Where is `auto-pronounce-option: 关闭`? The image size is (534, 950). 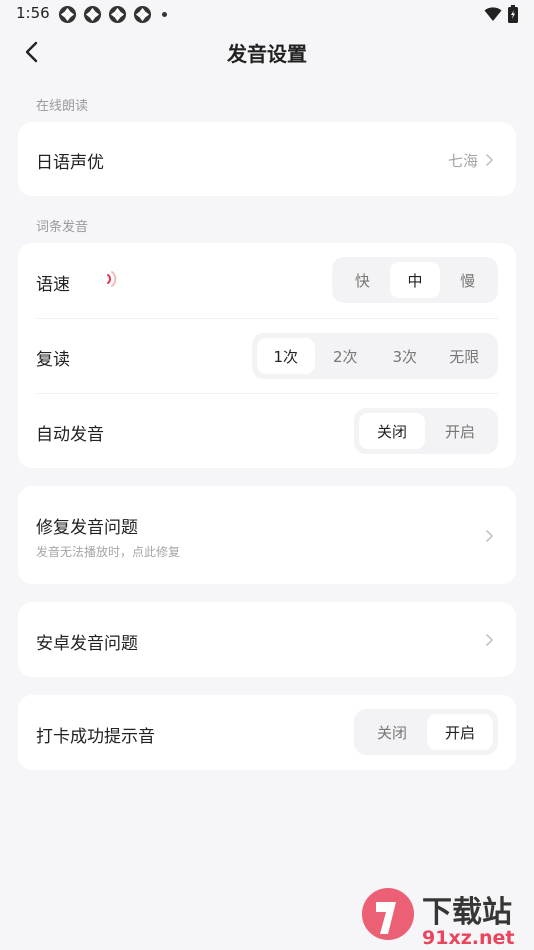 auto-pronounce-option: 关闭 is located at coordinates (392, 431).